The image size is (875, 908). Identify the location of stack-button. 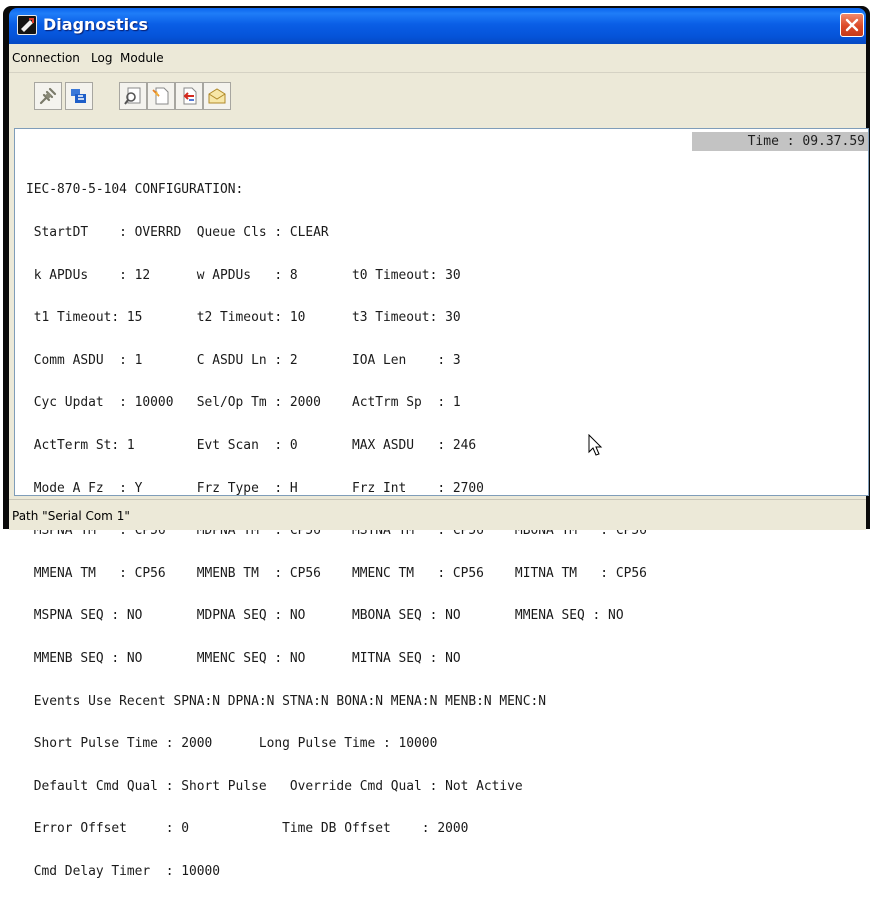
(79, 96).